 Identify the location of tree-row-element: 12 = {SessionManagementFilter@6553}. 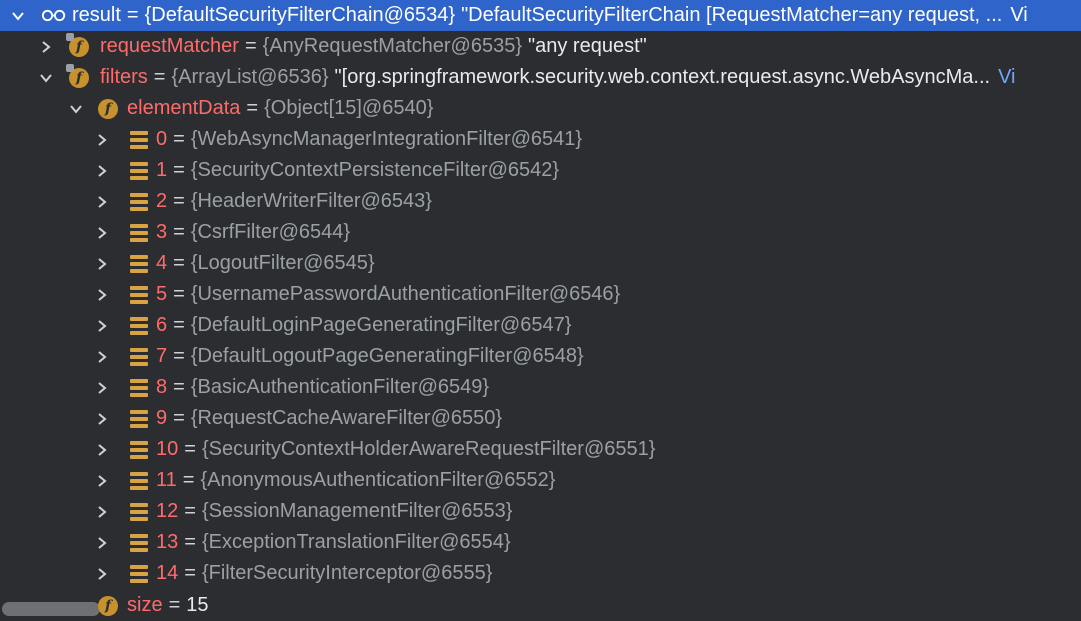
(540, 511).